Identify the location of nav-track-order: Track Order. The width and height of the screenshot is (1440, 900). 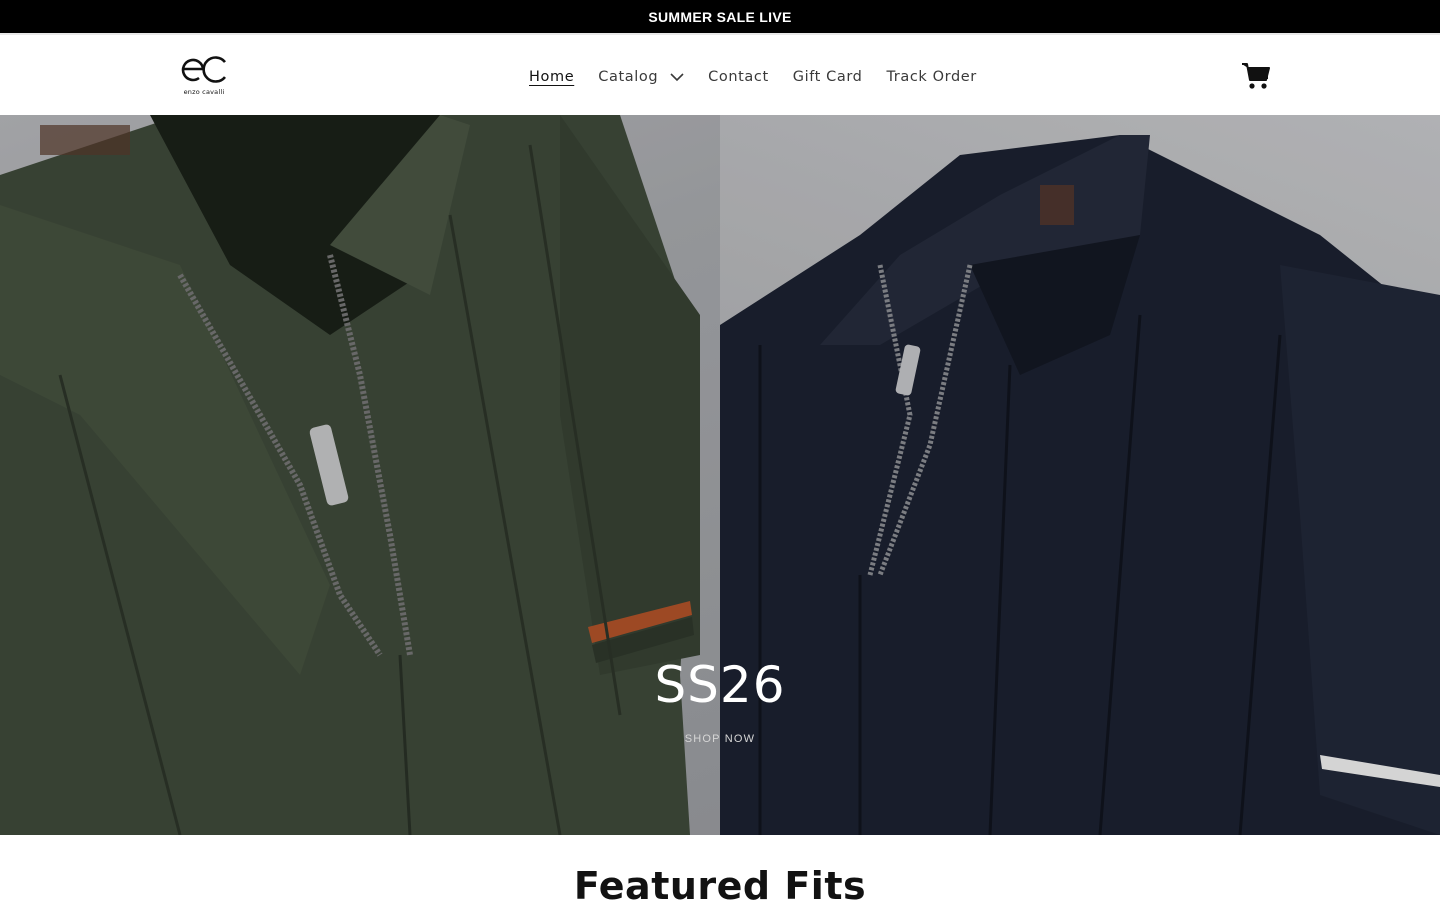
(931, 77).